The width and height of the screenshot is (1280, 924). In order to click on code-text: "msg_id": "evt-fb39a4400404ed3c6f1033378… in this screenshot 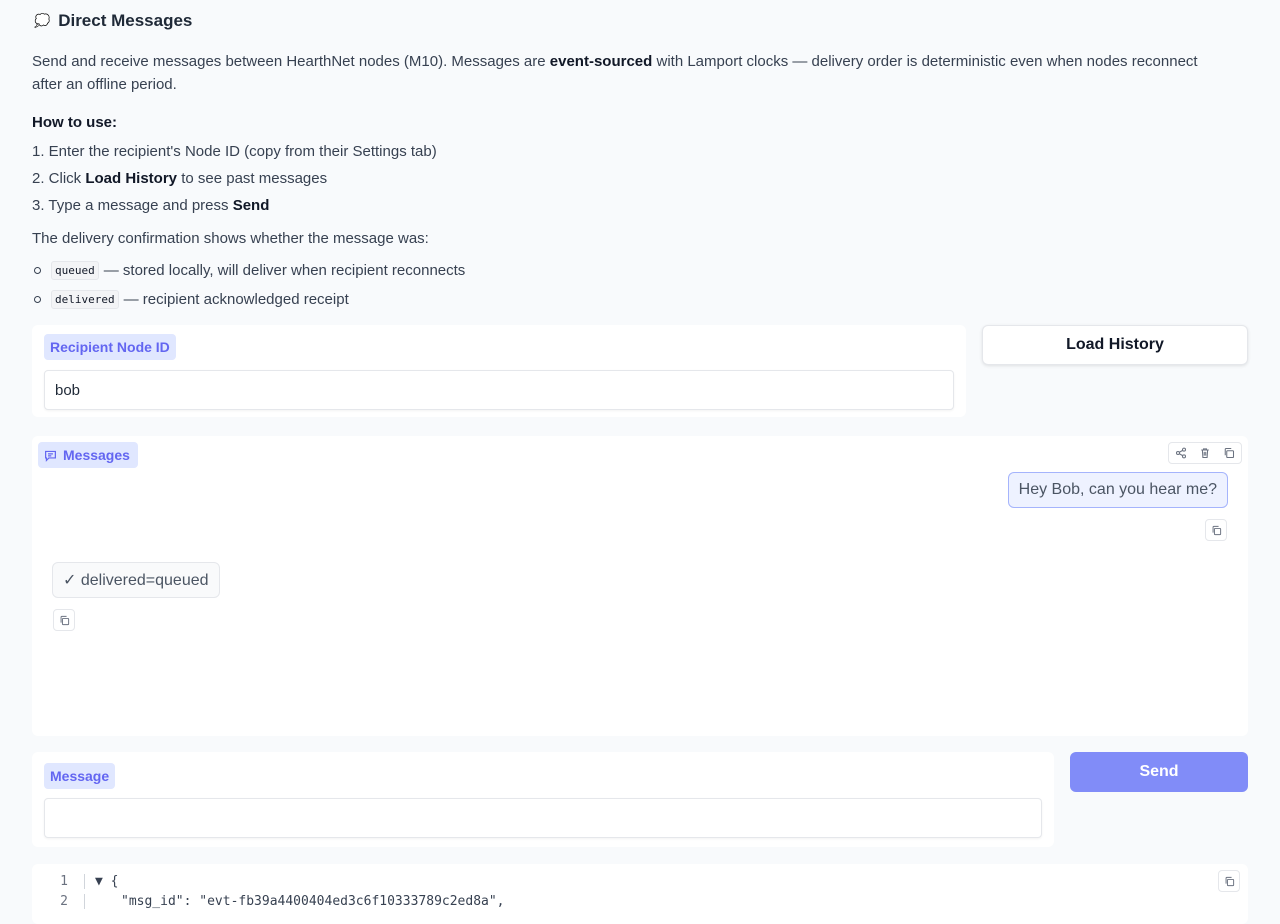, I will do `click(313, 901)`.